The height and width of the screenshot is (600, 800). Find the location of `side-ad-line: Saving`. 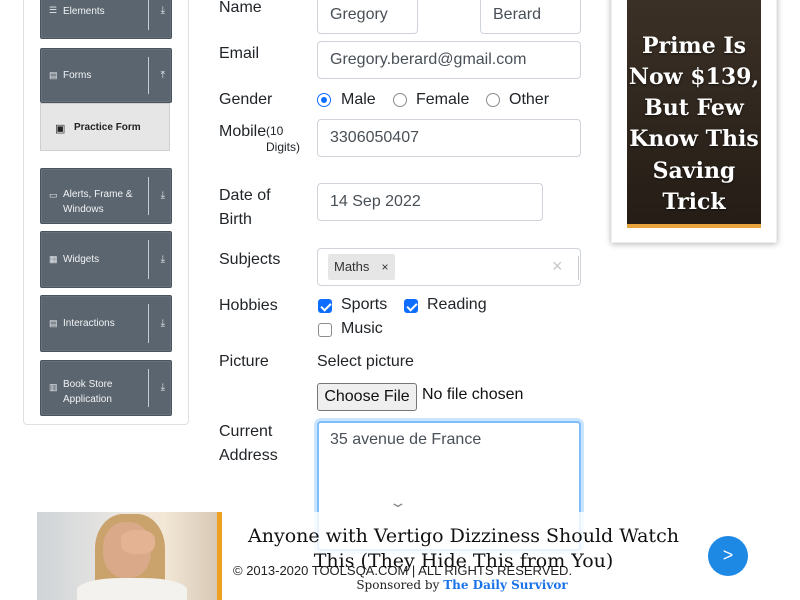

side-ad-line: Saving is located at coordinates (694, 171).